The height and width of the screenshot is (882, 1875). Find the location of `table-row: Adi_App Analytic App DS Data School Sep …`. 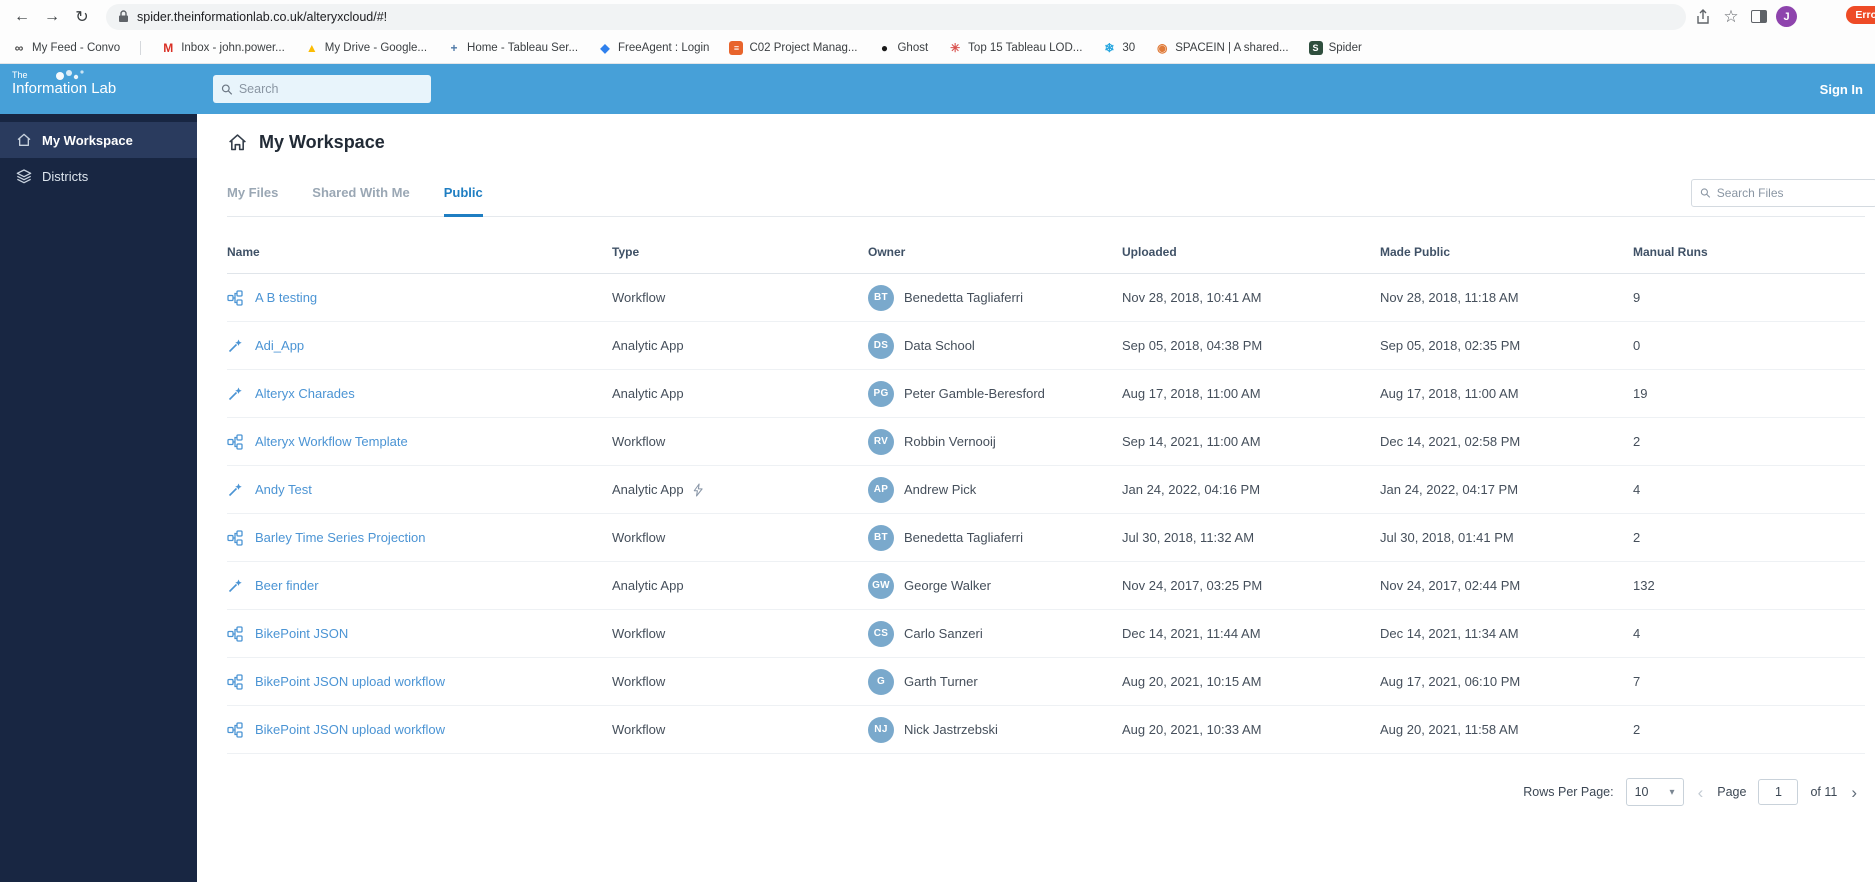

table-row: Adi_App Analytic App DS Data School Sep … is located at coordinates (1046, 346).